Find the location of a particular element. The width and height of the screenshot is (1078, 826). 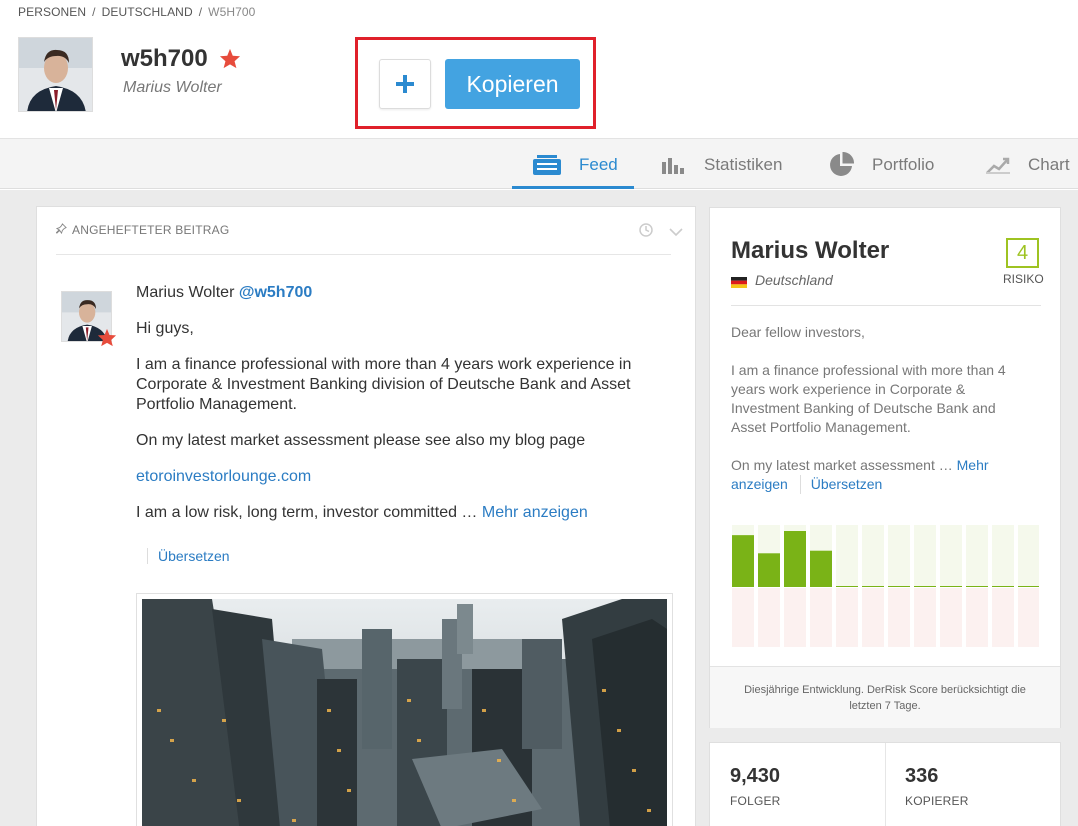

show-more-link: Mehr anzeigen is located at coordinates (535, 512).